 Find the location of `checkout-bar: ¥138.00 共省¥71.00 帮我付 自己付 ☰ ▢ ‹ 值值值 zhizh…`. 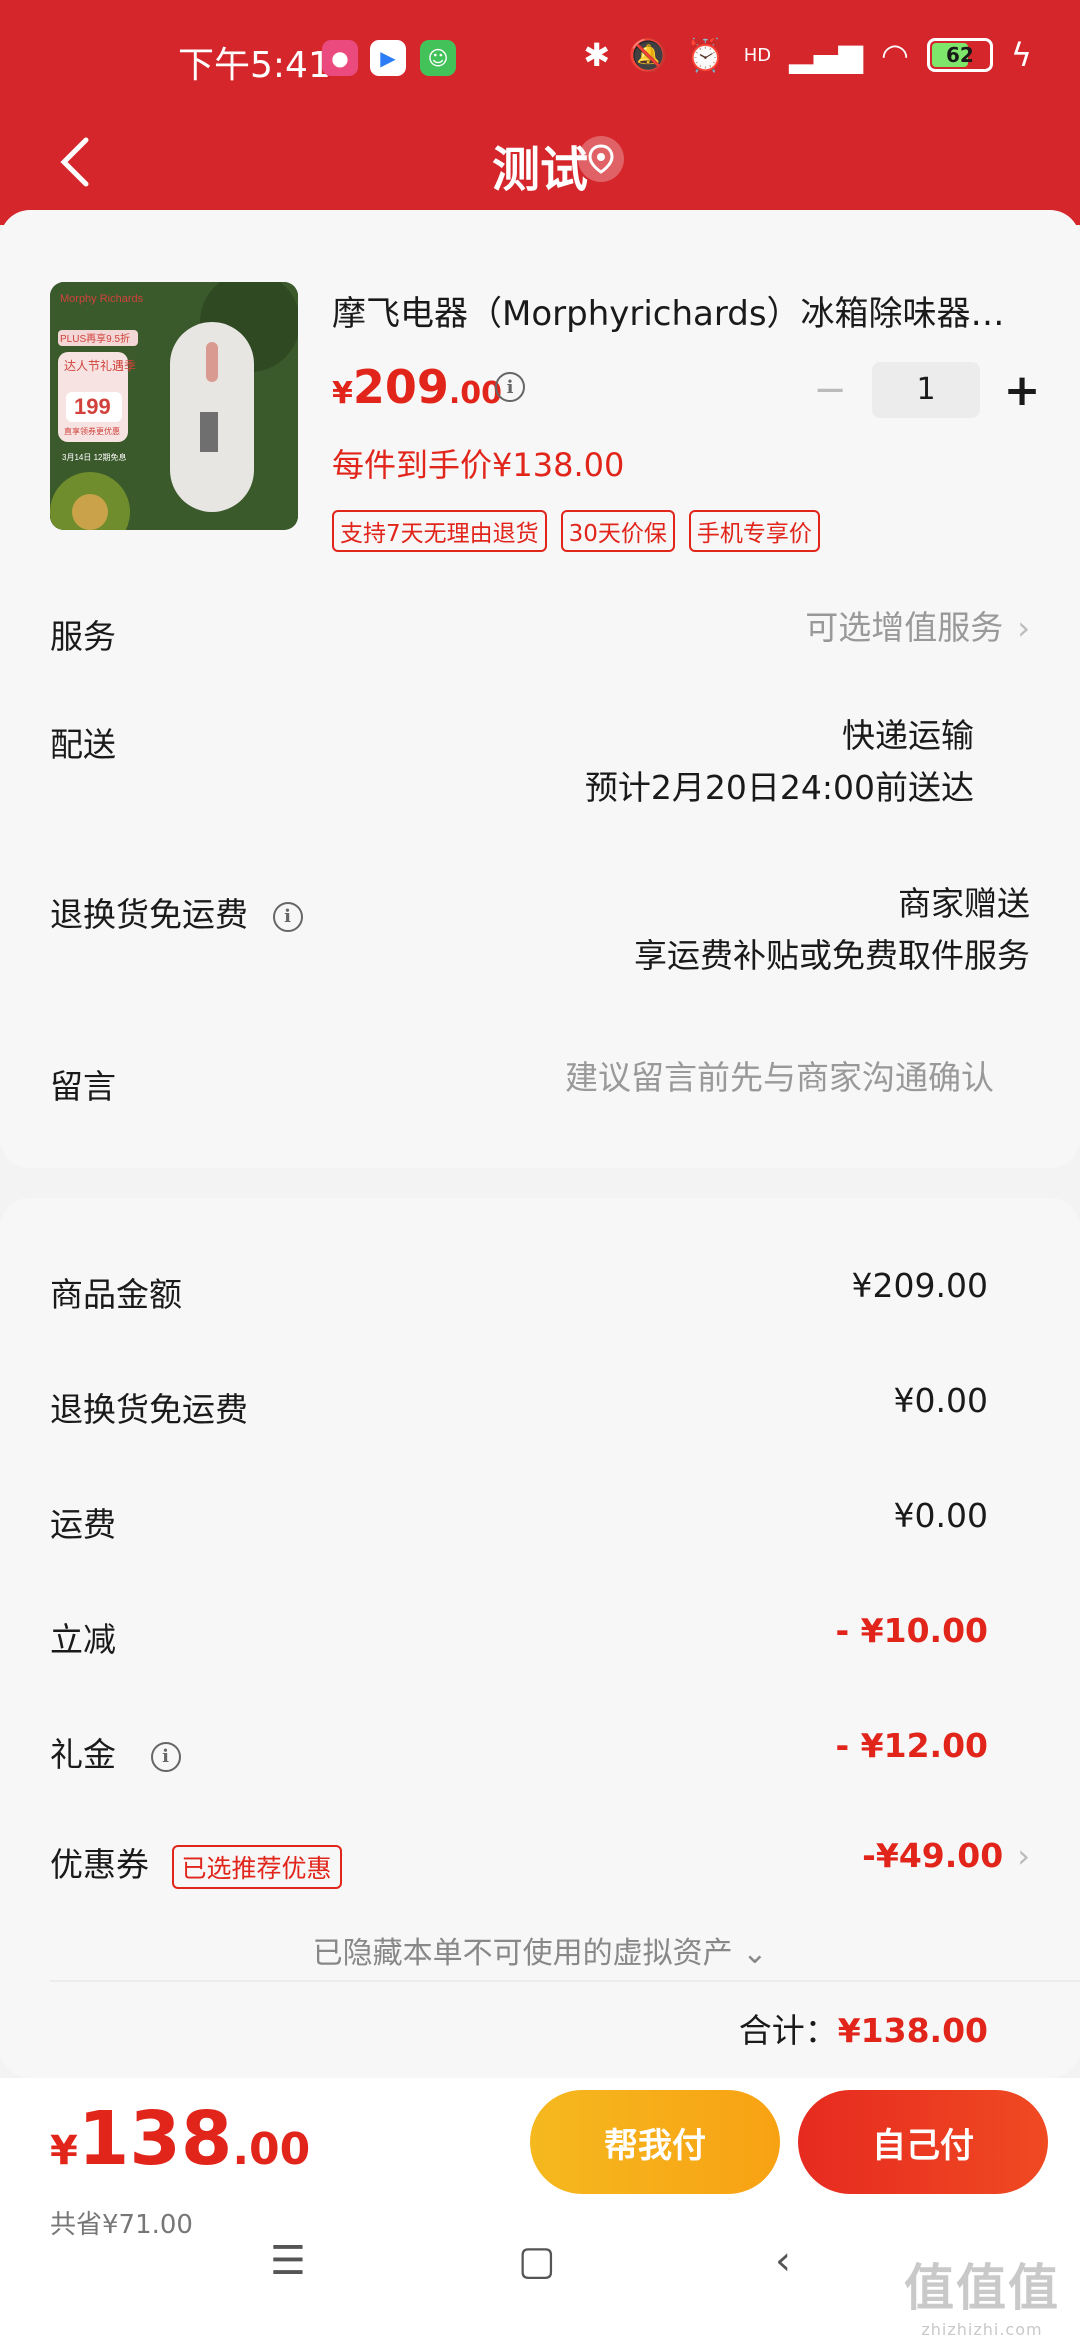

checkout-bar: ¥138.00 共省¥71.00 帮我付 自己付 ☰ ▢ ‹ 值值值 zhizh… is located at coordinates (540, 2209).